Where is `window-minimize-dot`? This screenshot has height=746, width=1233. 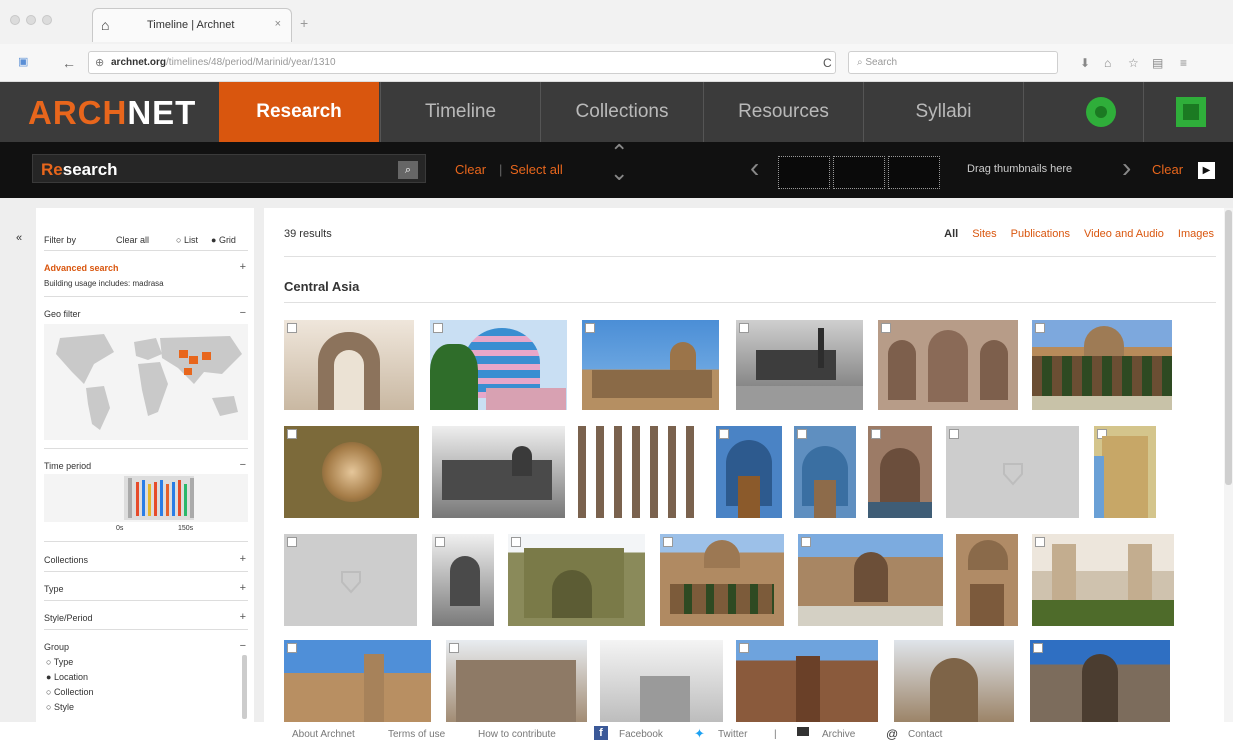
window-minimize-dot is located at coordinates (31, 20).